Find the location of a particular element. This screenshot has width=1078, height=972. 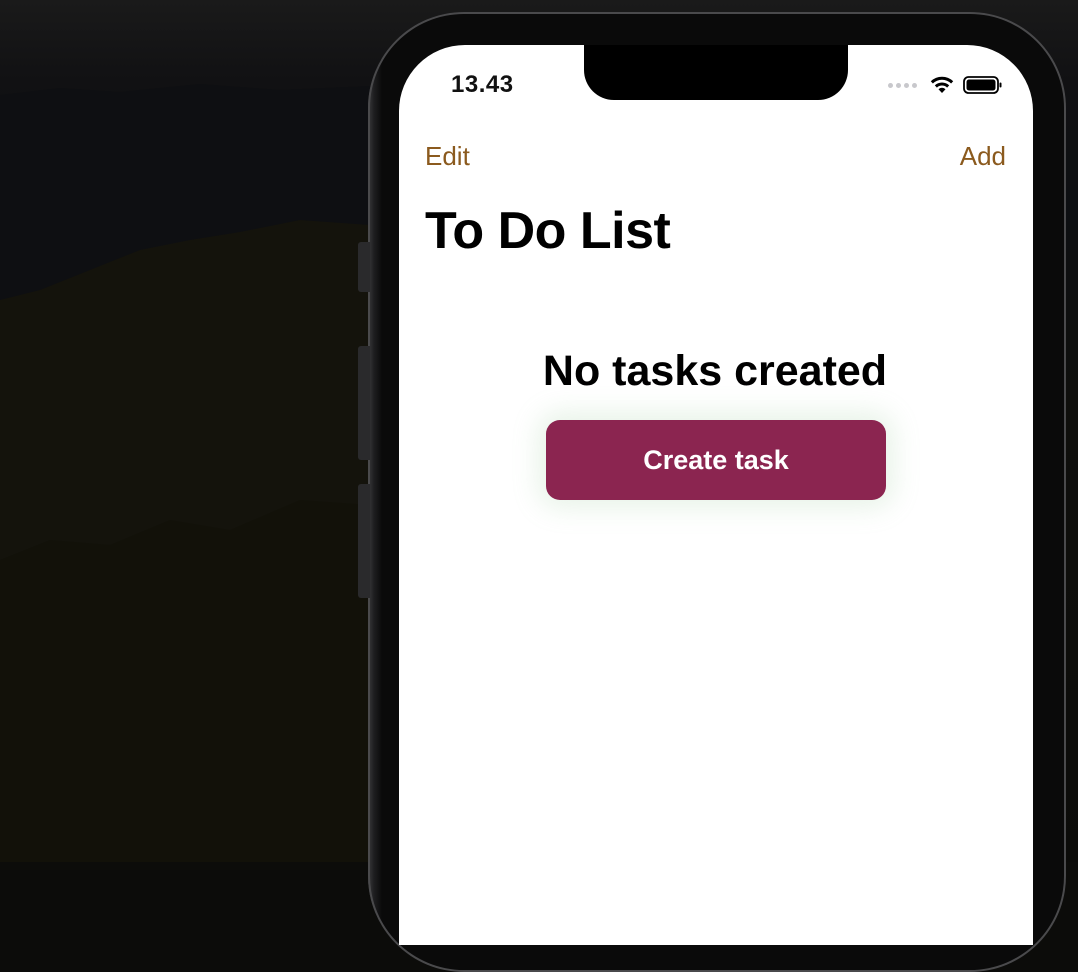

status-icons is located at coordinates (945, 85).